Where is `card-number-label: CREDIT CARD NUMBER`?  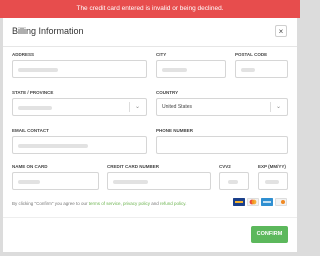
card-number-label: CREDIT CARD NUMBER is located at coordinates (133, 166).